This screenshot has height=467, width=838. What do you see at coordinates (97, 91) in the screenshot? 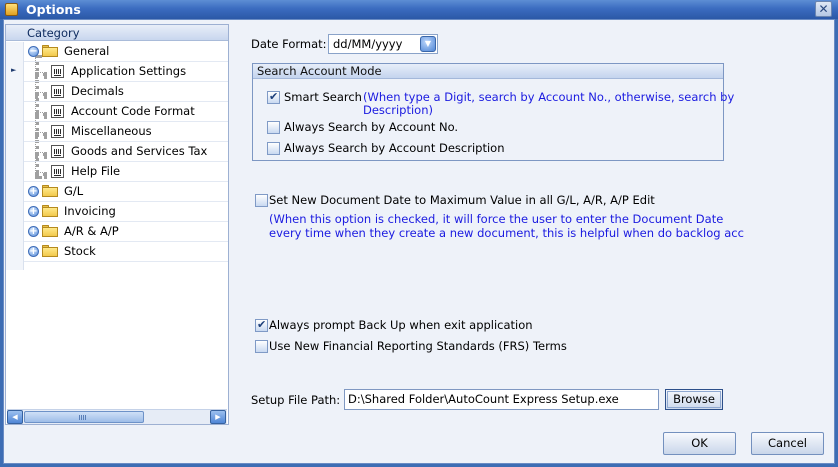
I see `tree-node-label: Decimals` at bounding box center [97, 91].